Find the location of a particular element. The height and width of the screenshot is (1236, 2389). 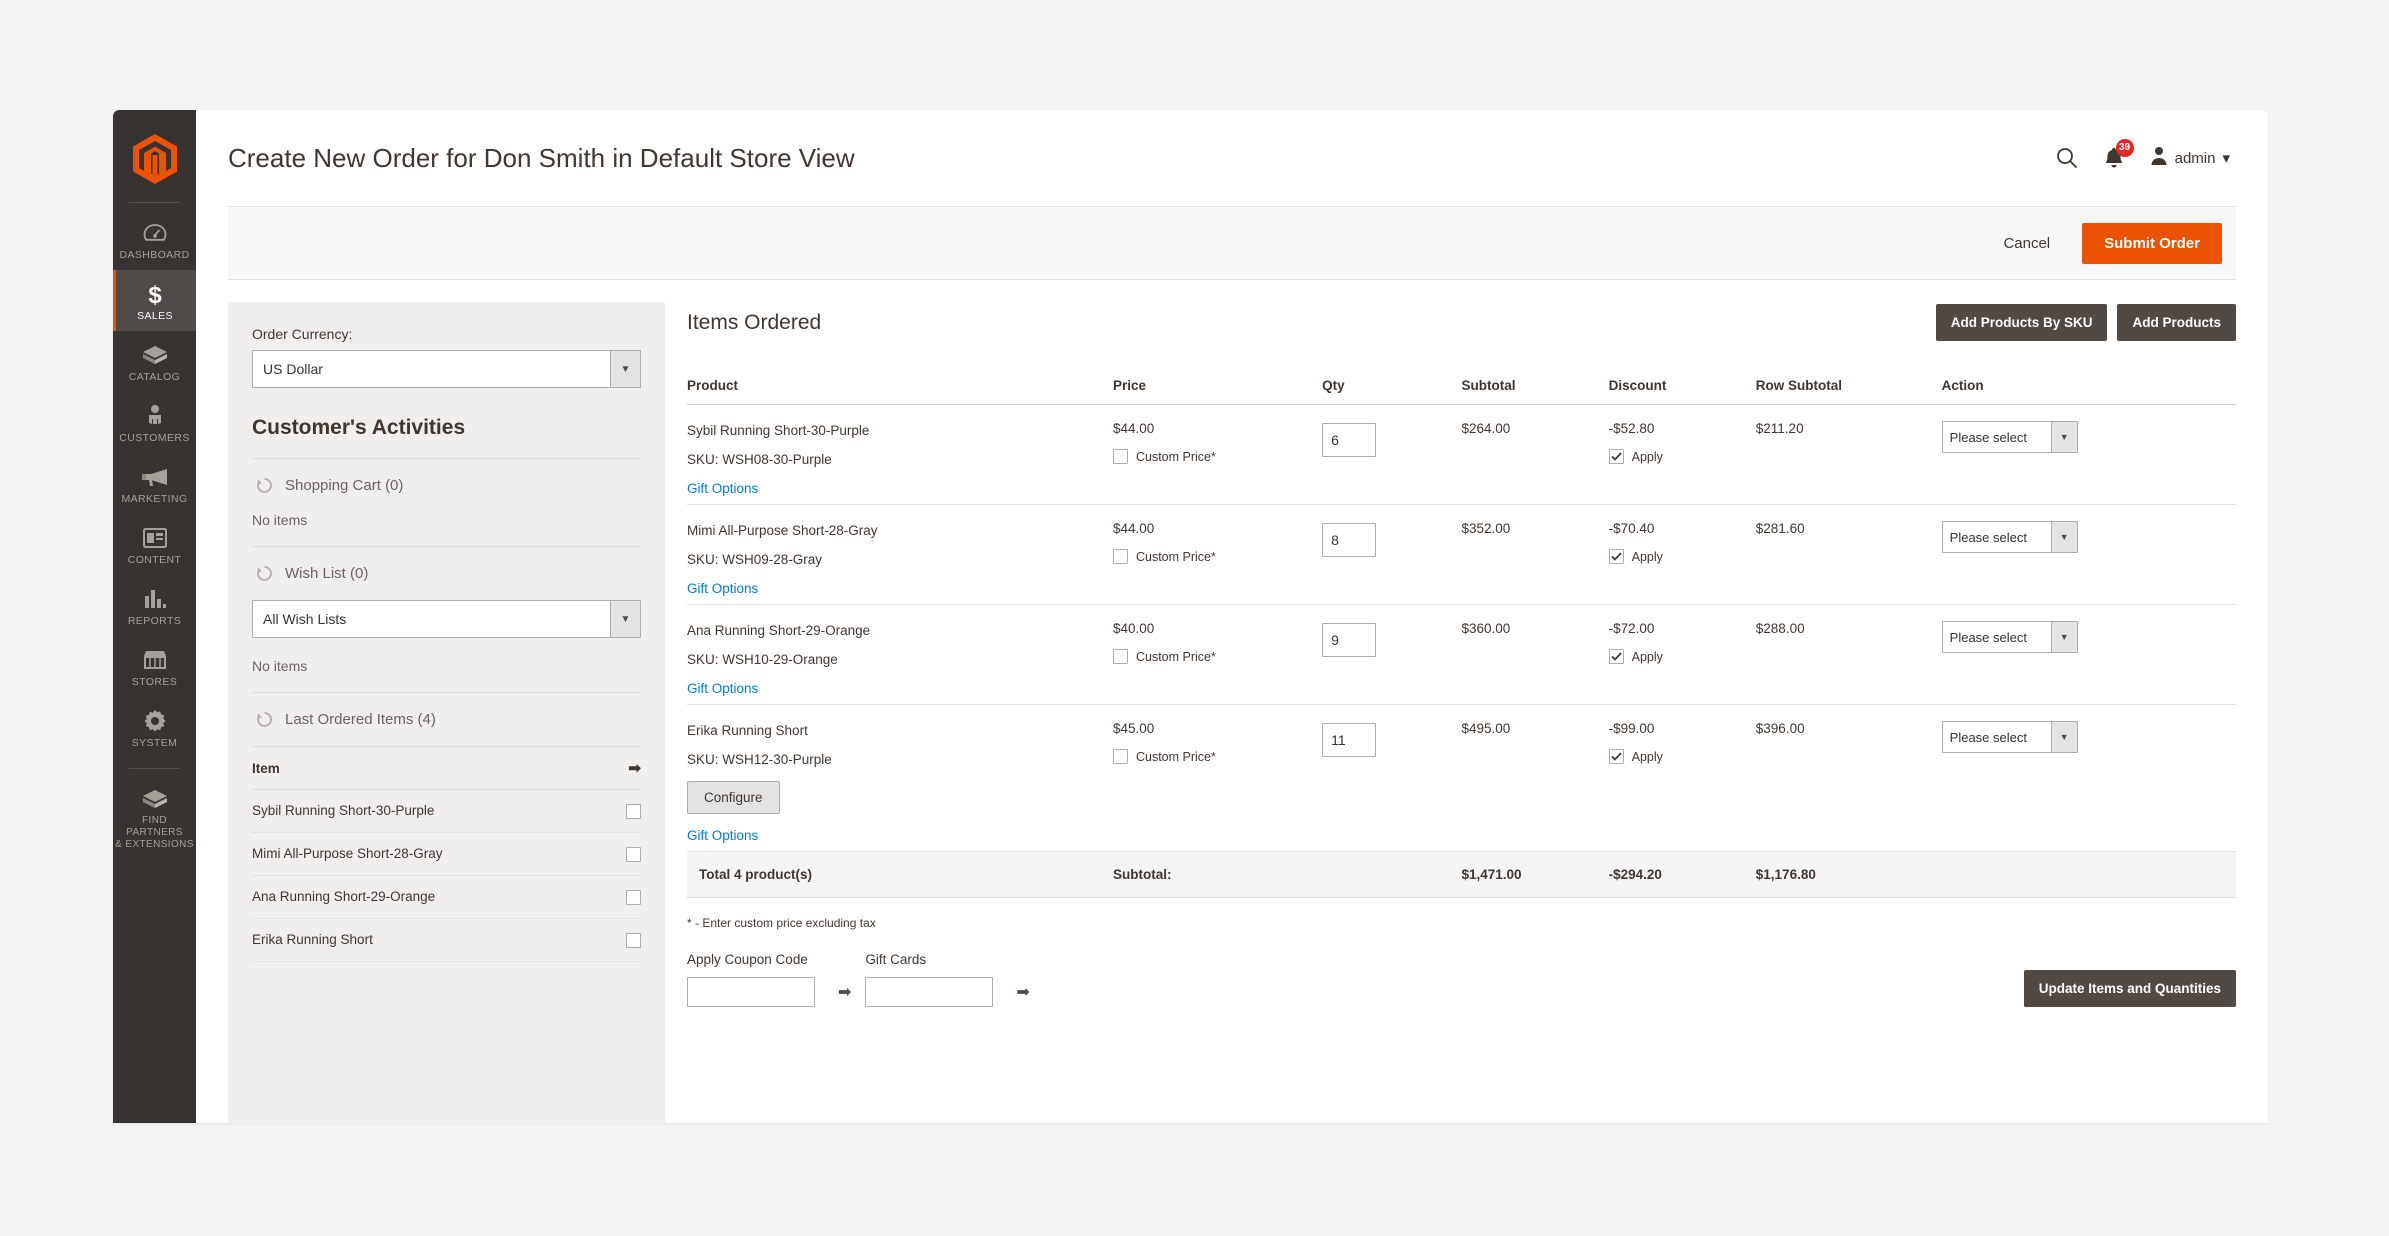

row-subtotal-cell: $396.00 is located at coordinates (1848, 778).